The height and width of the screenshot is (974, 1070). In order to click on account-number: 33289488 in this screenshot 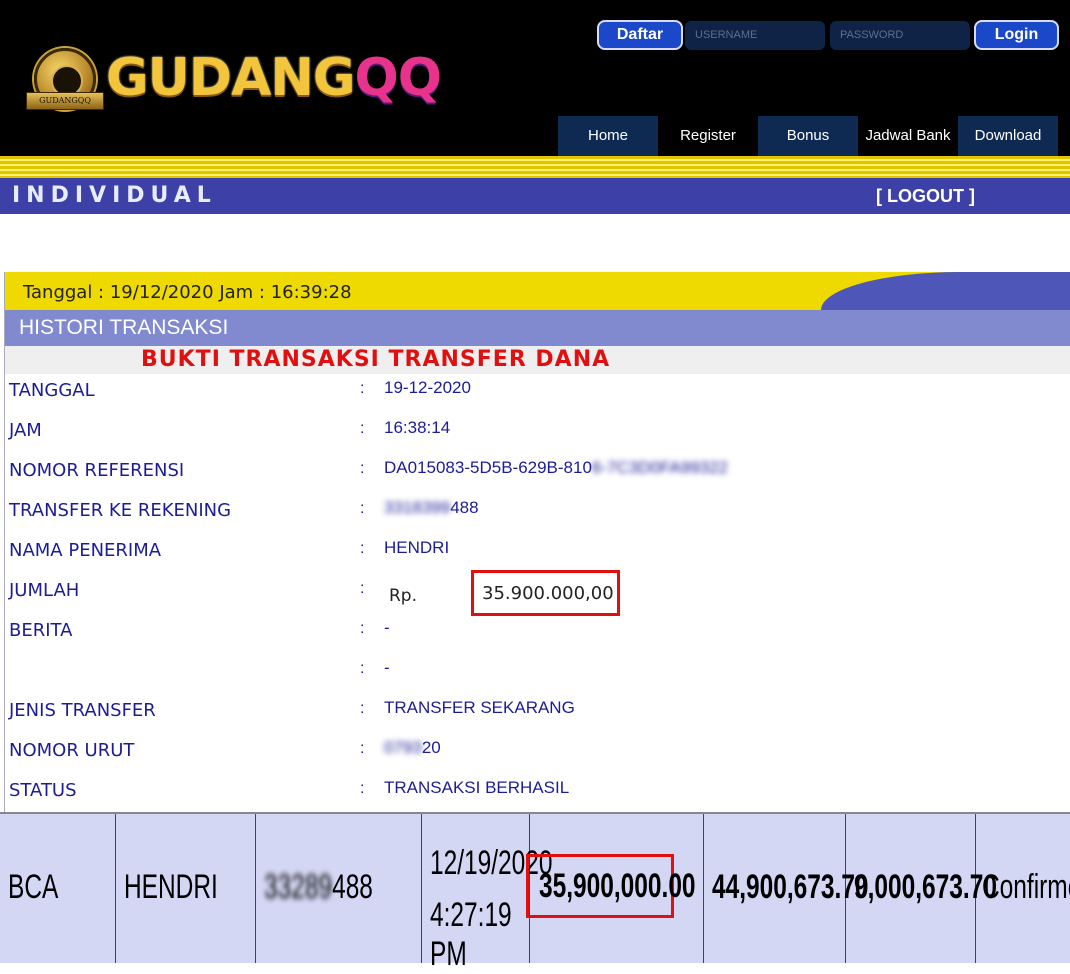, I will do `click(318, 887)`.